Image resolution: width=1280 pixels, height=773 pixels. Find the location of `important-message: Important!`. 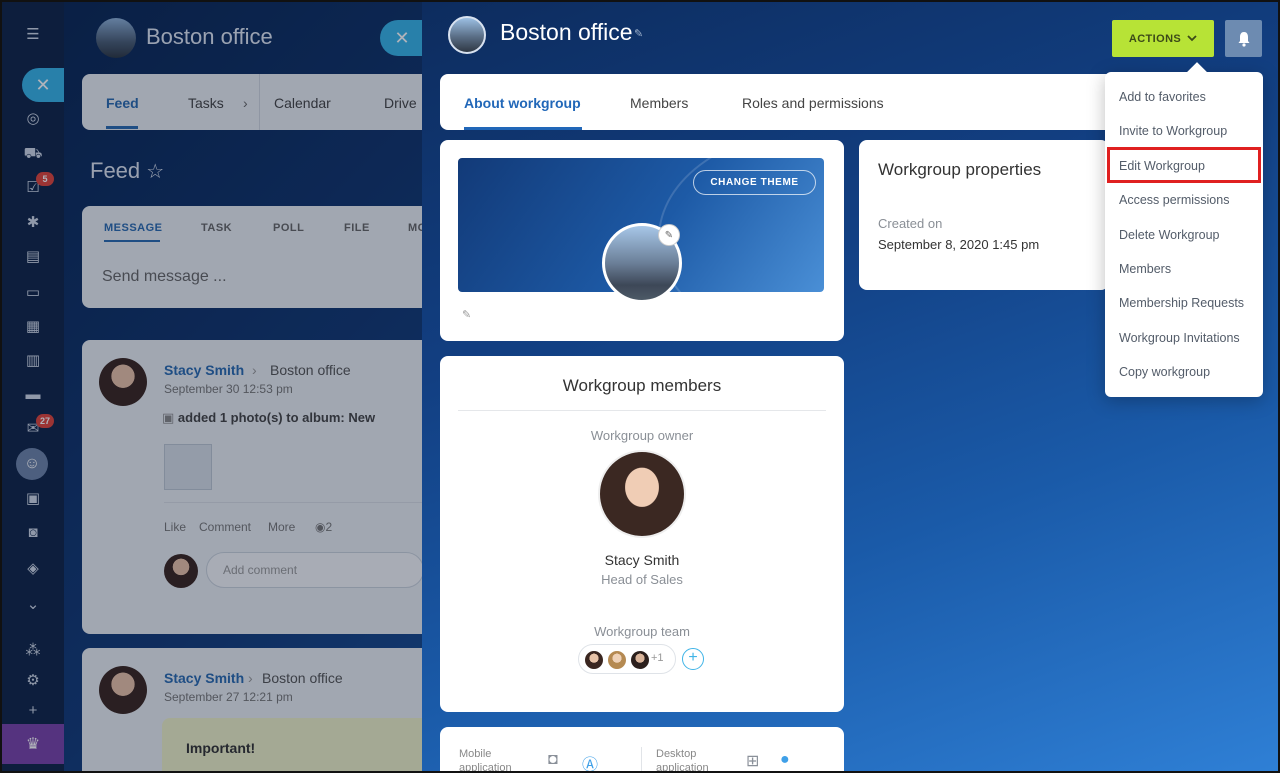

important-message: Important! is located at coordinates (293, 744).